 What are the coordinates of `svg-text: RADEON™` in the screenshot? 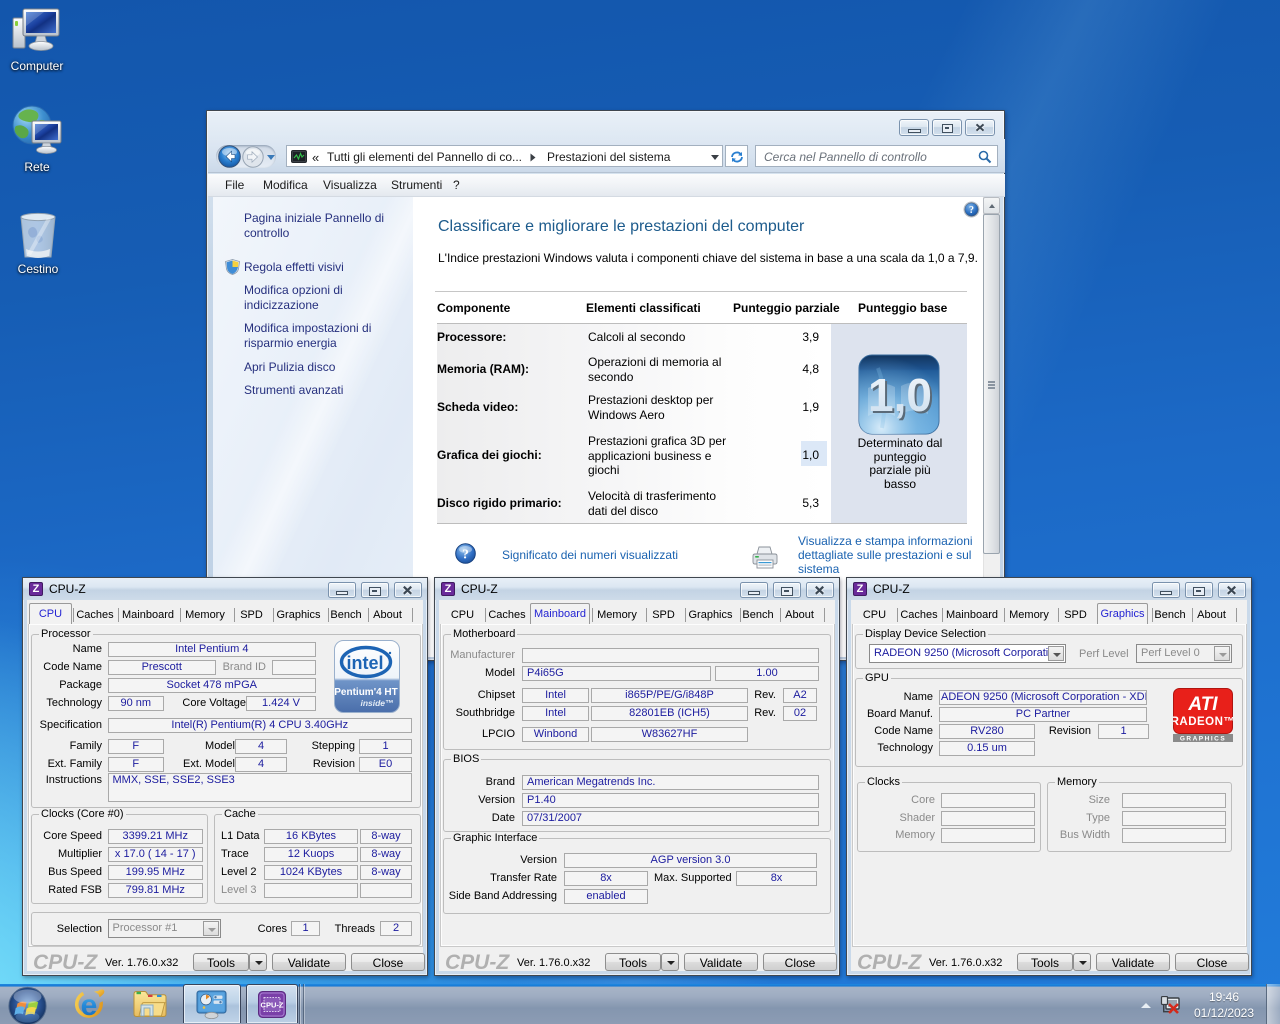 It's located at (1203, 722).